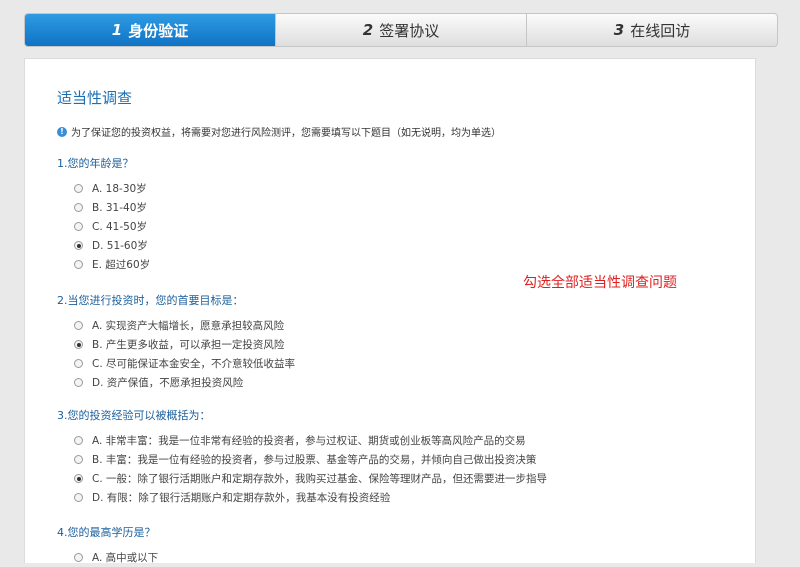  Describe the element at coordinates (150, 300) in the screenshot. I see `question-text: 2.当您进行投资时，您的首要目标是：` at that location.